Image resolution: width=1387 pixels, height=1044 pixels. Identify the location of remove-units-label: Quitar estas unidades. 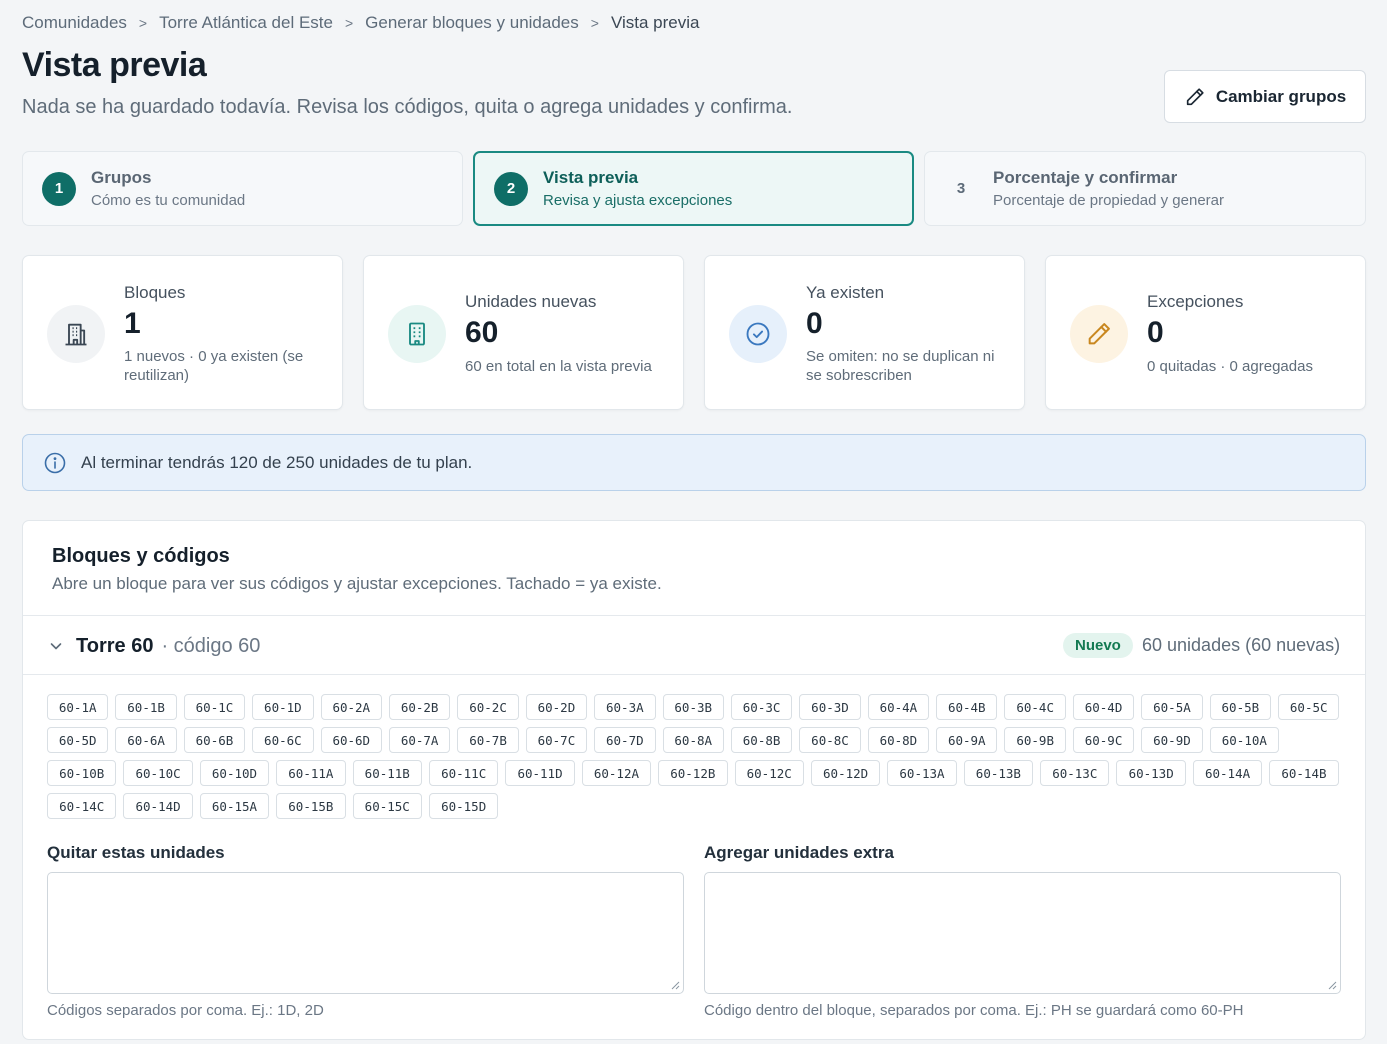
(136, 852).